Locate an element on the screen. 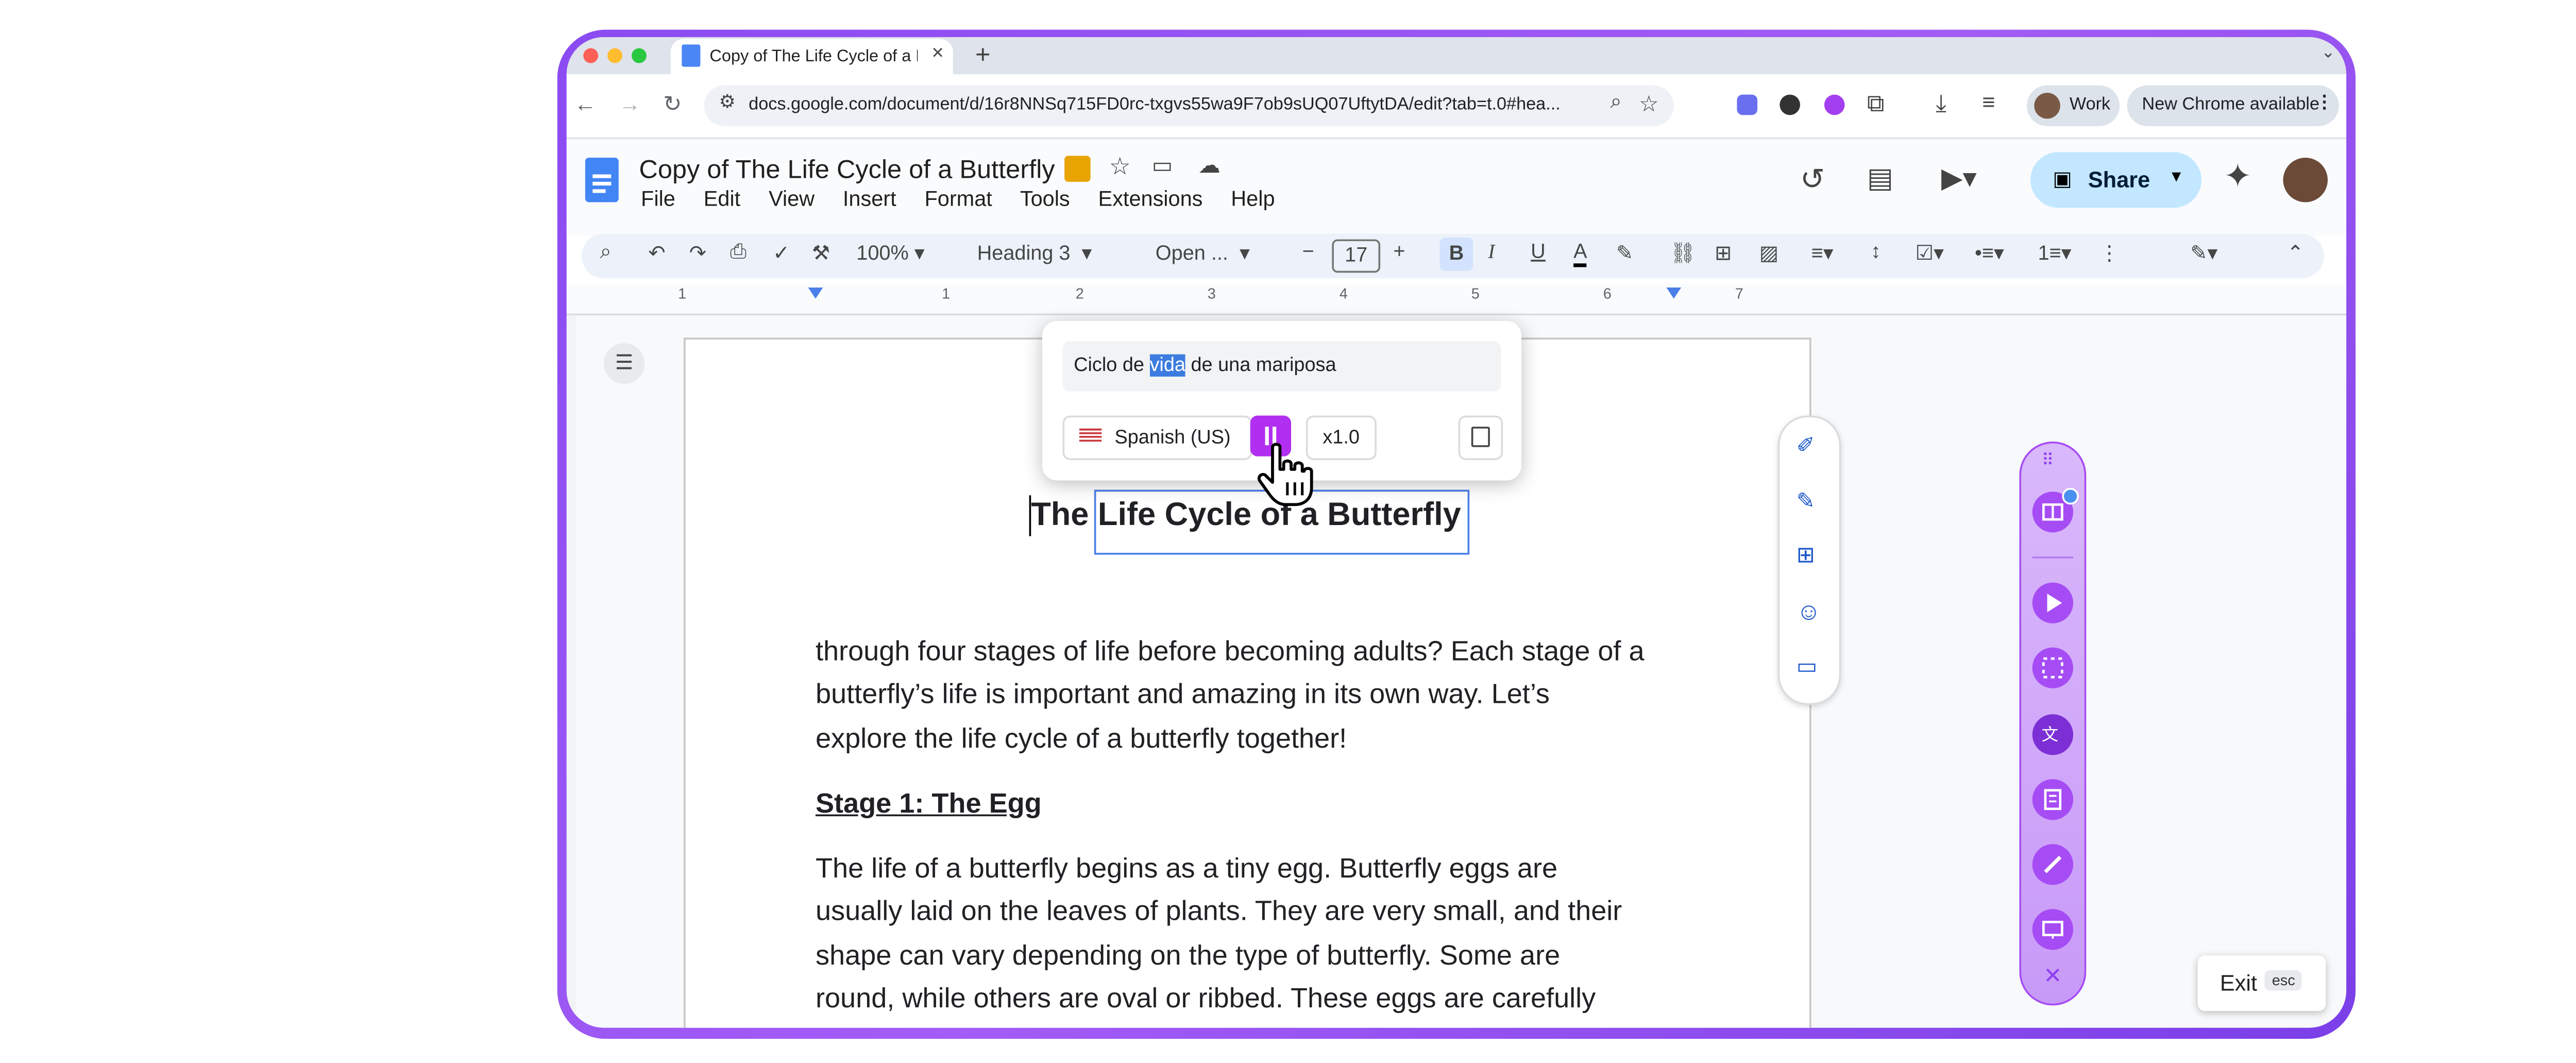 The width and height of the screenshot is (2576, 1063). numbered-list-icon: 1≡▾ is located at coordinates (2055, 253).